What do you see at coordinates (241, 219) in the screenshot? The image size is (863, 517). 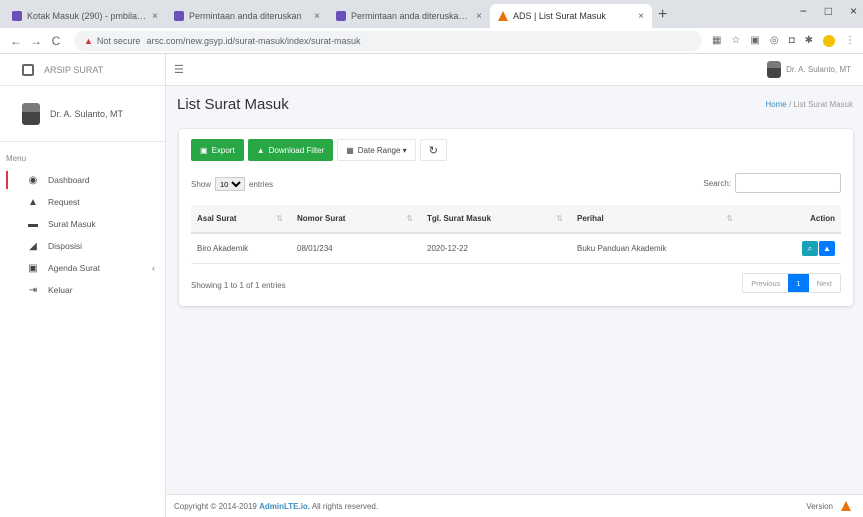 I see `col-header-asal-surat: Asal Surat ⇅` at bounding box center [241, 219].